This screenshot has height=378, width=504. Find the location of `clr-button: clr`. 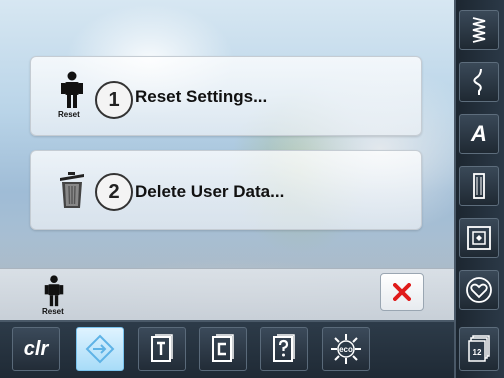

clr-button: clr is located at coordinates (36, 349).